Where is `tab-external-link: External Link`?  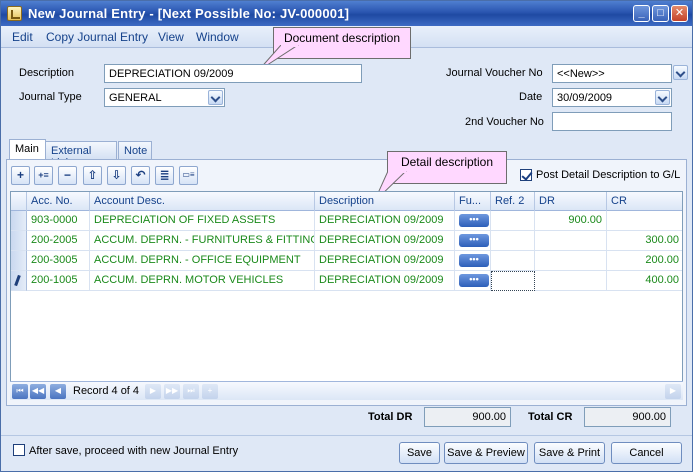 tab-external-link: External Link is located at coordinates (81, 155).